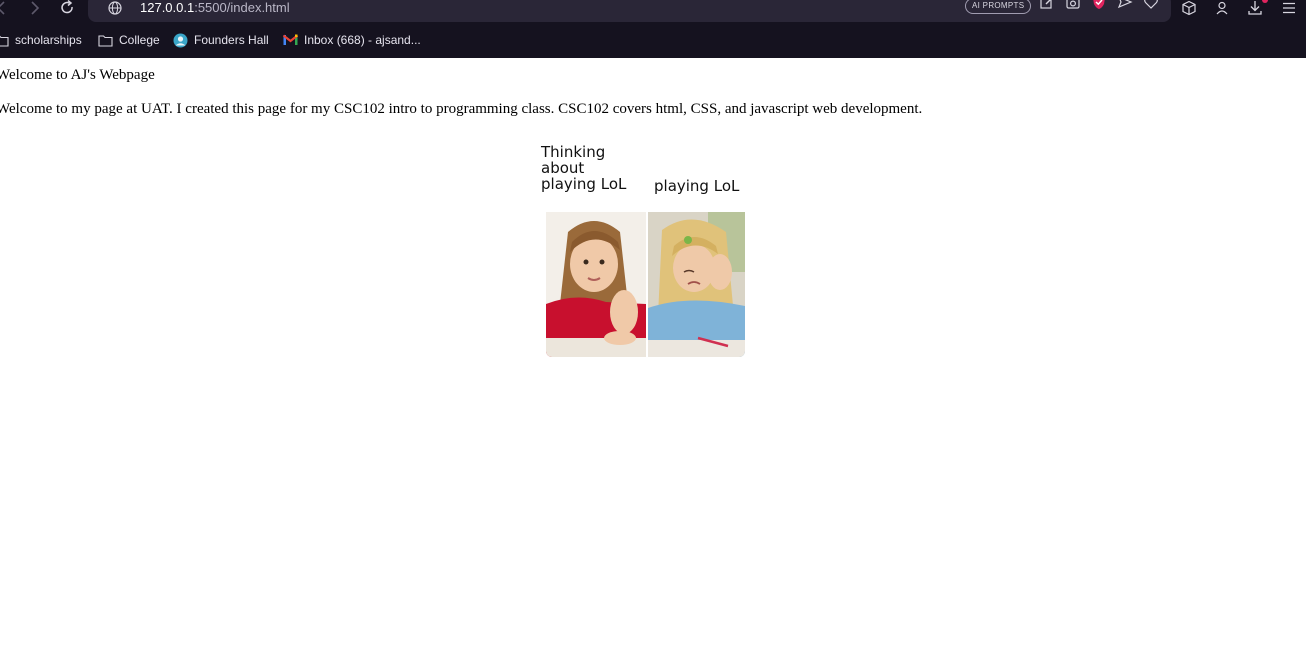 The width and height of the screenshot is (1306, 655). I want to click on bookmark-label: Founders Hall, so click(231, 40).